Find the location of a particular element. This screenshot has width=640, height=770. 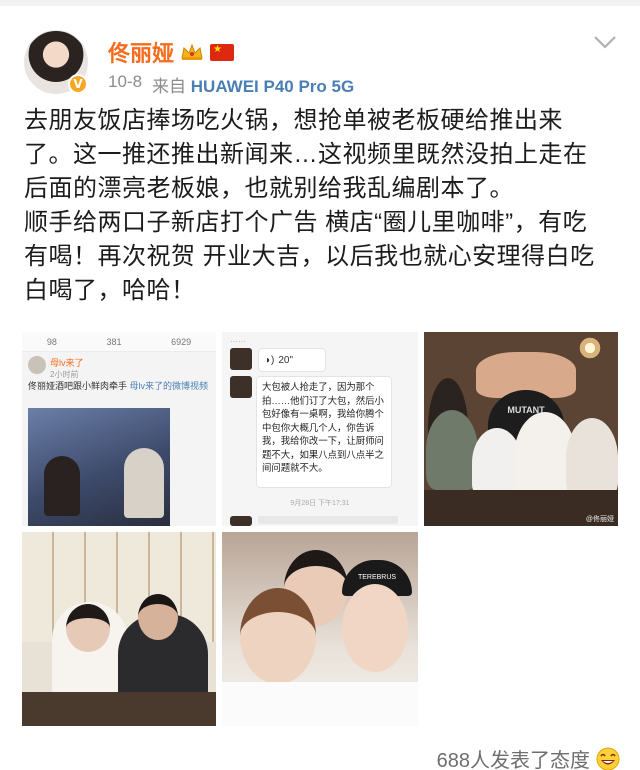

chevron-down-icon is located at coordinates (605, 42).